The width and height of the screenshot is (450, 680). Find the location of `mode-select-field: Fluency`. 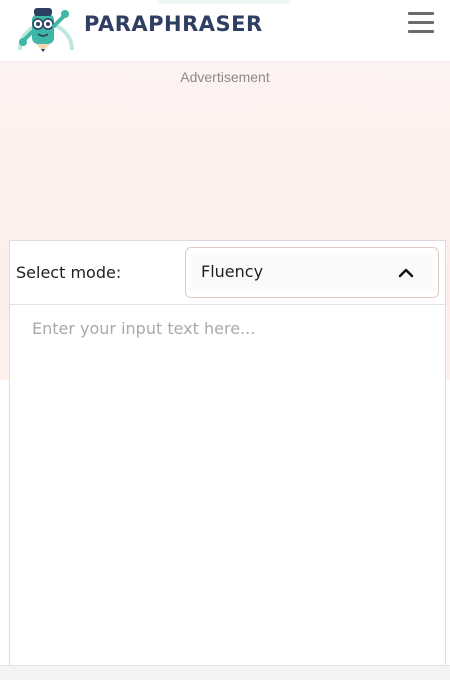

mode-select-field: Fluency is located at coordinates (312, 272).